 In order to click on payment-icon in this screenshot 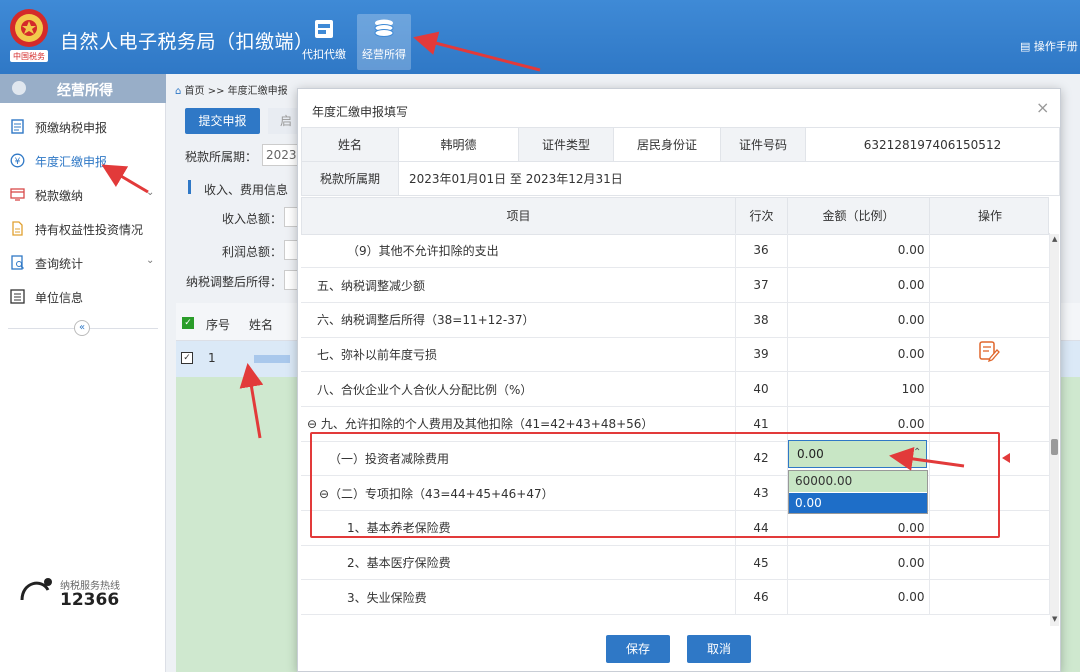, I will do `click(17, 194)`.